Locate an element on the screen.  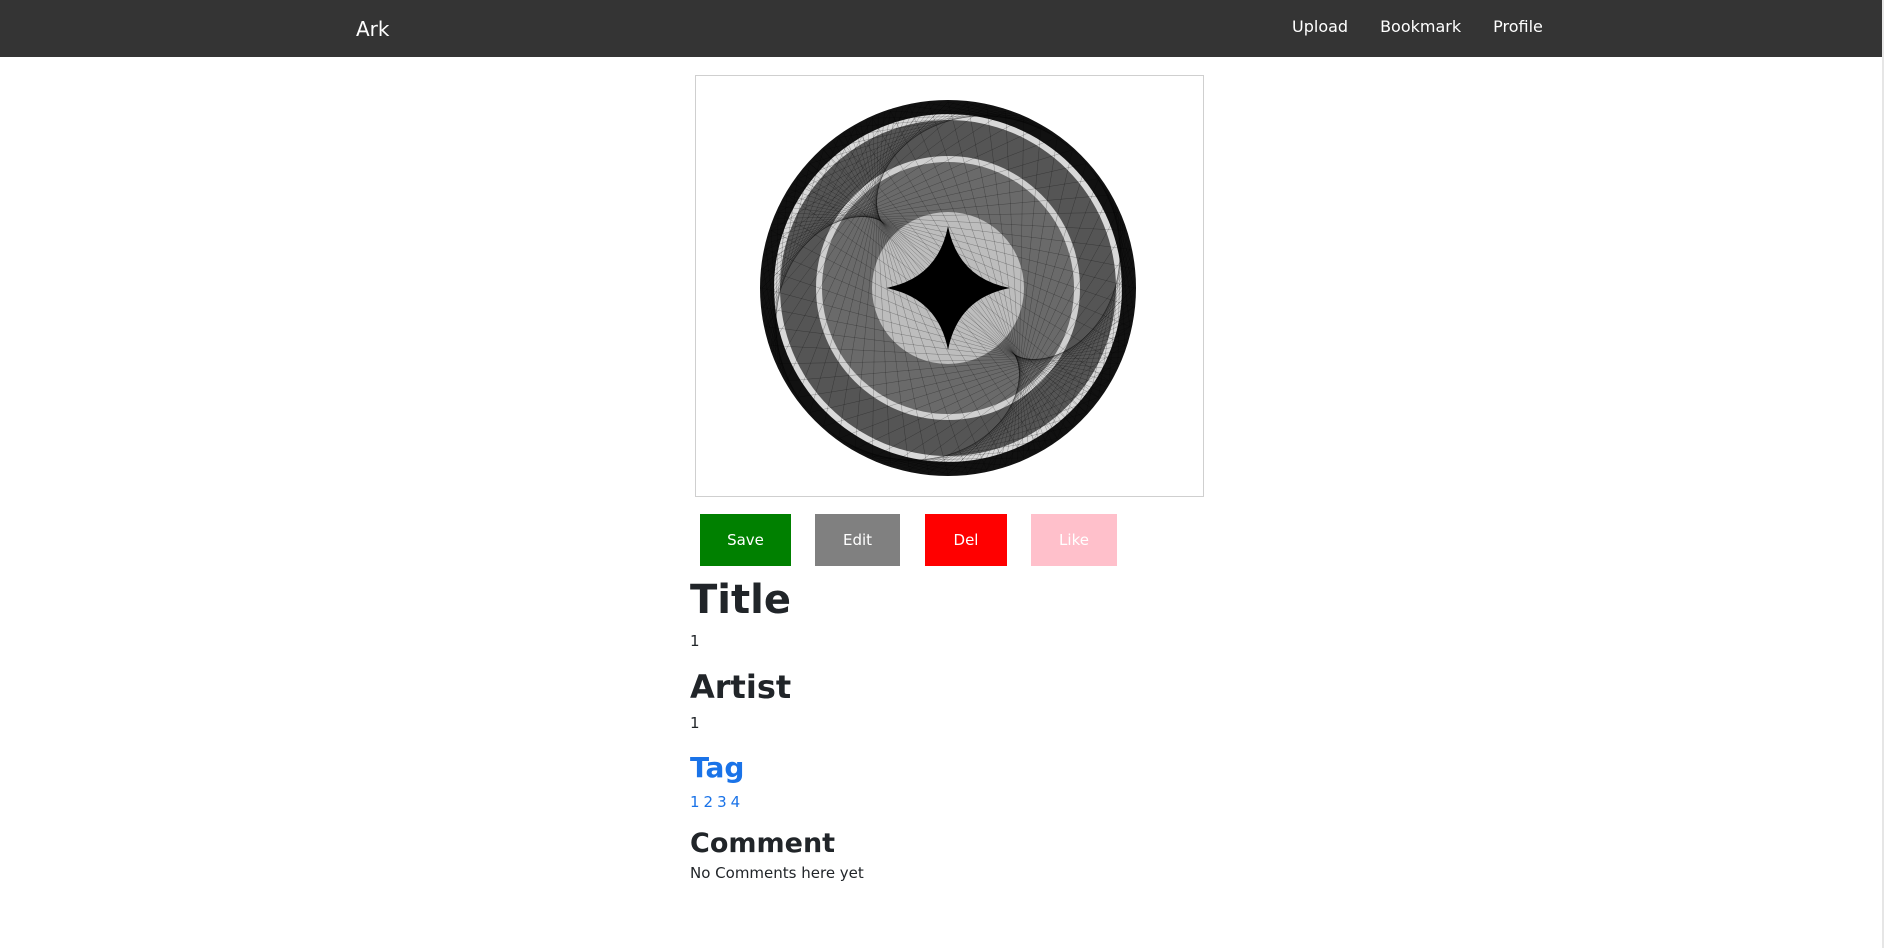
tag-list: 1234 is located at coordinates (717, 802).